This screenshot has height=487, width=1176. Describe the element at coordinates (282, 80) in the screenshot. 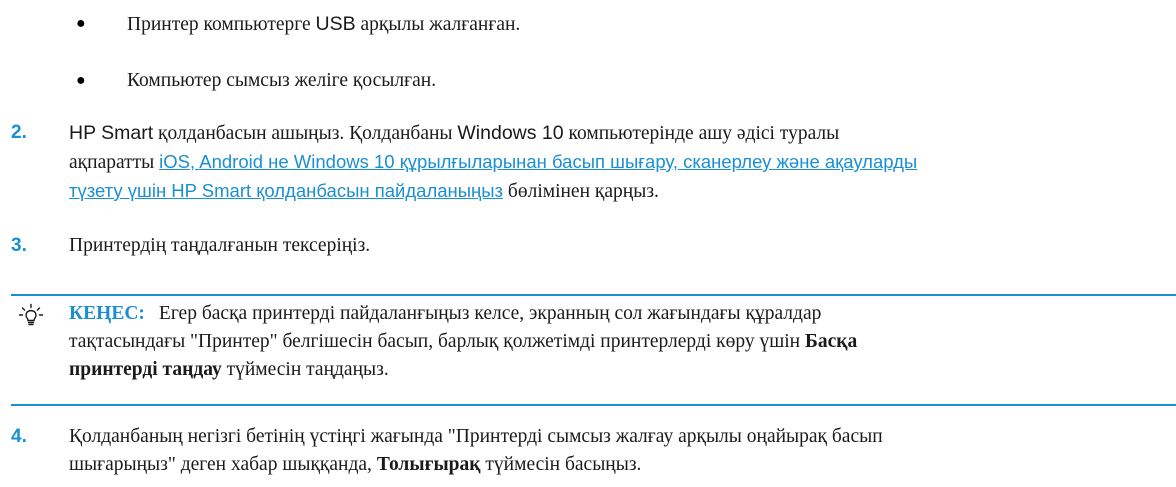

I see `bullet-text: Компьютер сымсыз желіге қосылған.` at that location.